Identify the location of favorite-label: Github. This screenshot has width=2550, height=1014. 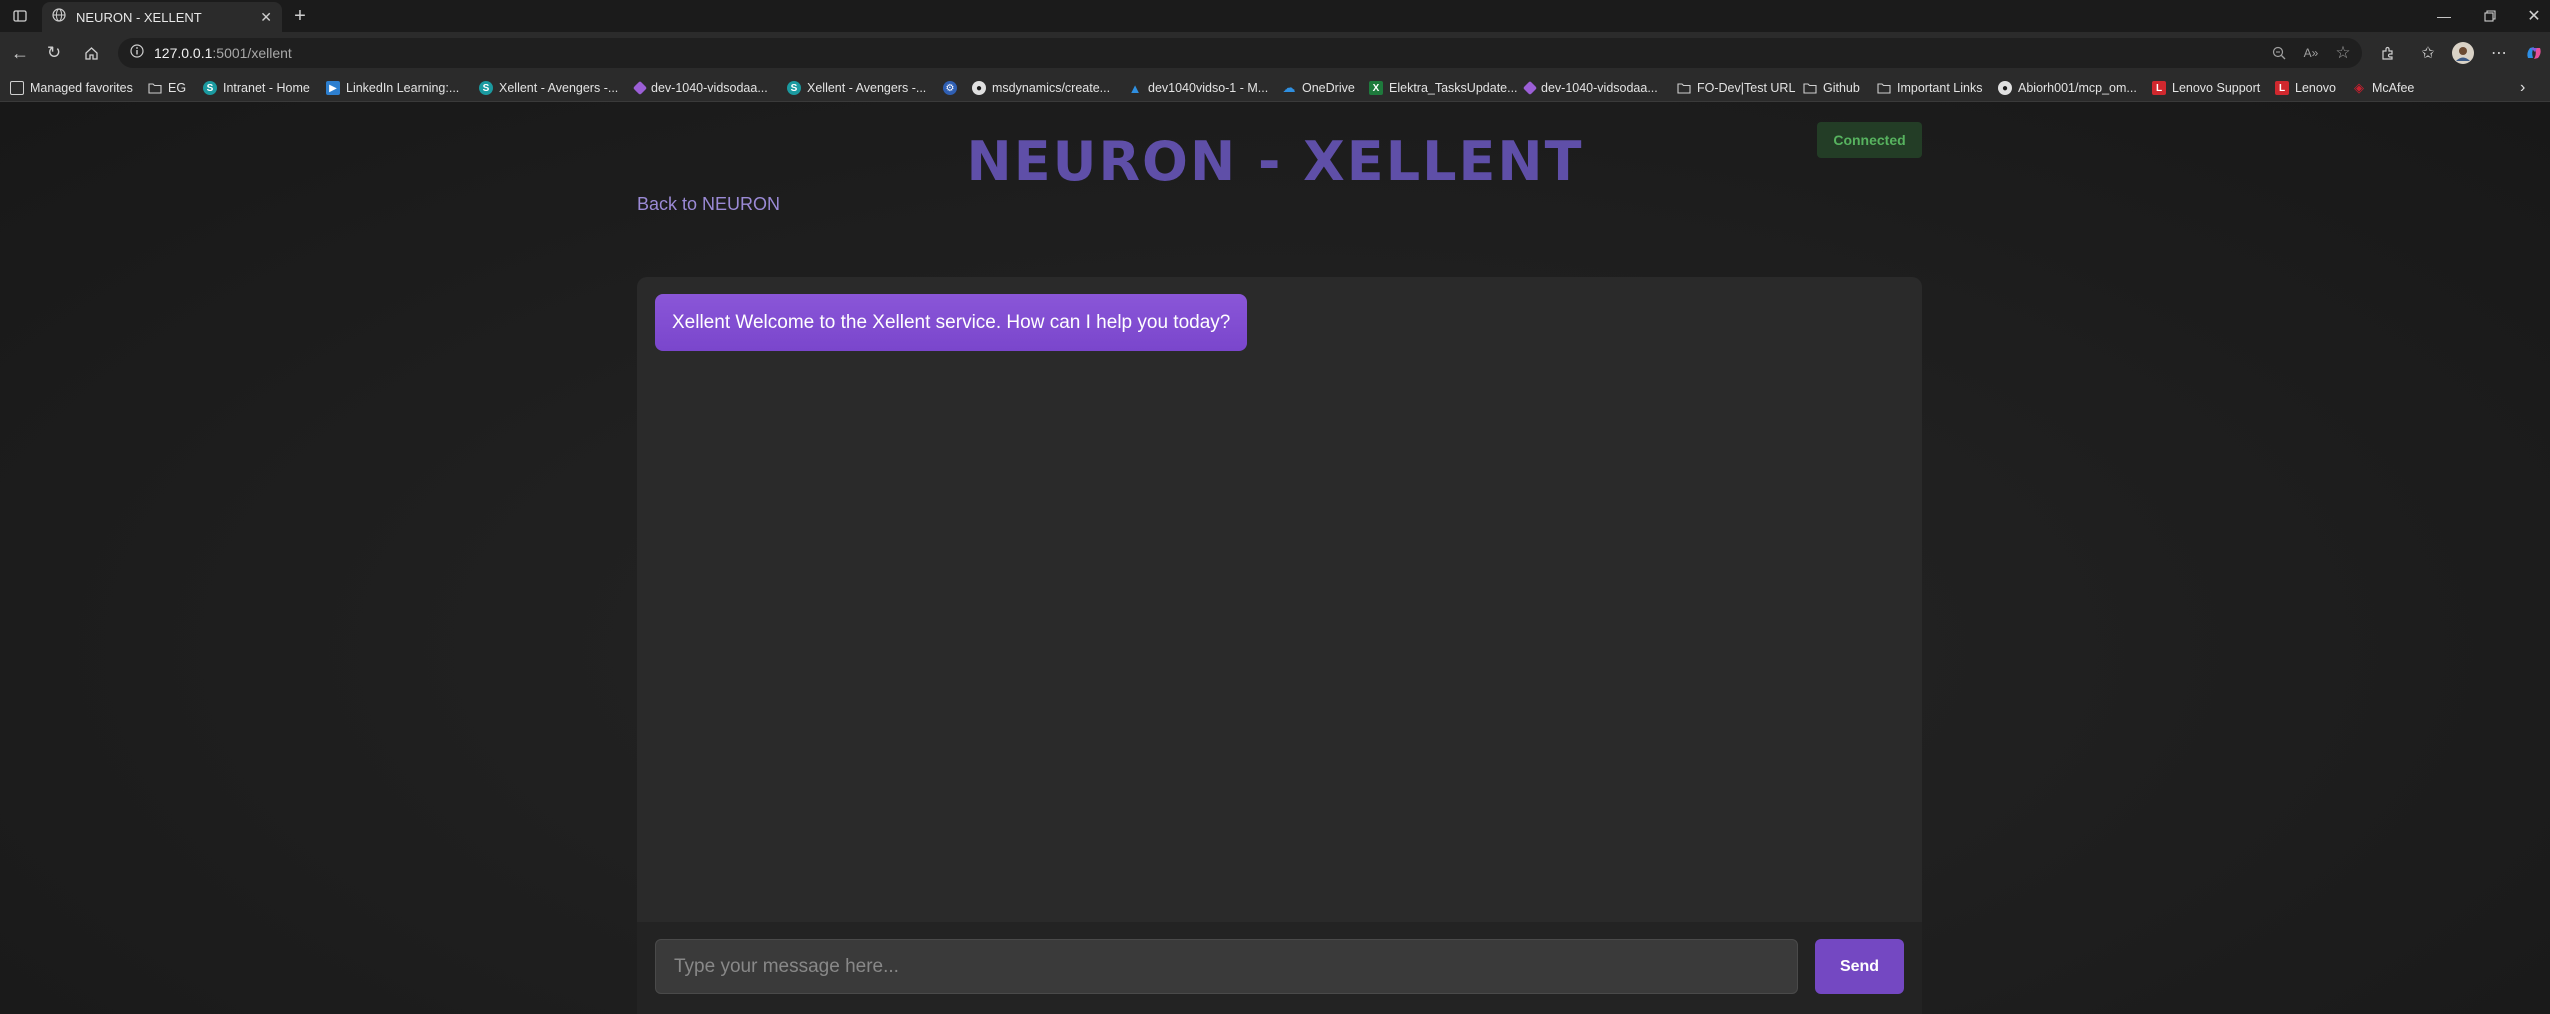
(1841, 88).